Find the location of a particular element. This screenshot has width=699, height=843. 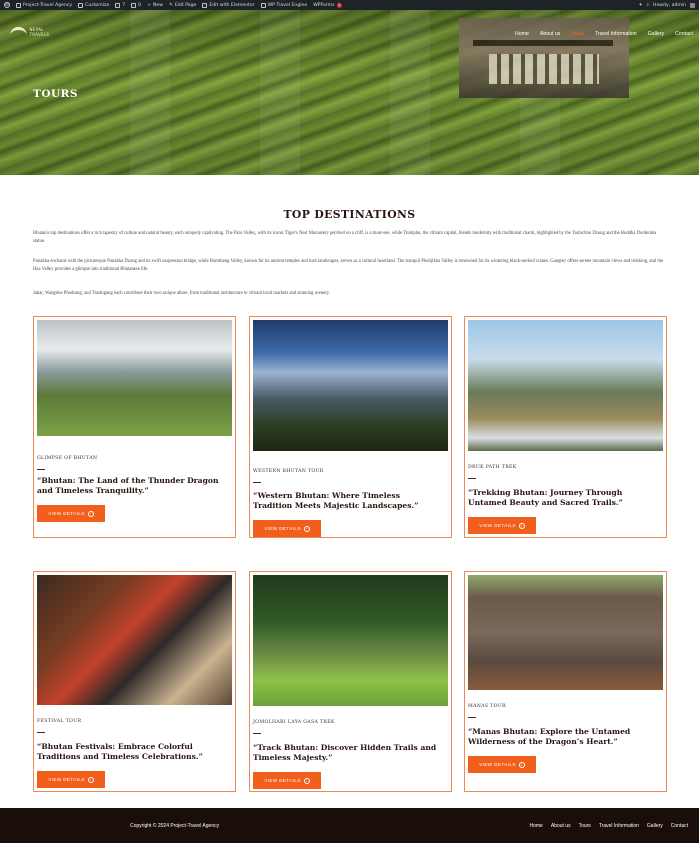

howdy-text: Howdy, admin is located at coordinates (669, 5).